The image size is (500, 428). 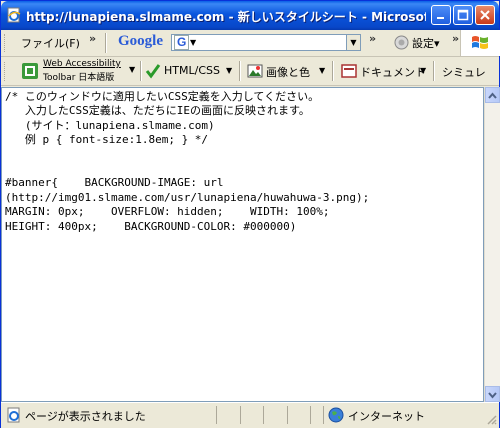 I want to click on internet-globe-icon, so click(x=336, y=415).